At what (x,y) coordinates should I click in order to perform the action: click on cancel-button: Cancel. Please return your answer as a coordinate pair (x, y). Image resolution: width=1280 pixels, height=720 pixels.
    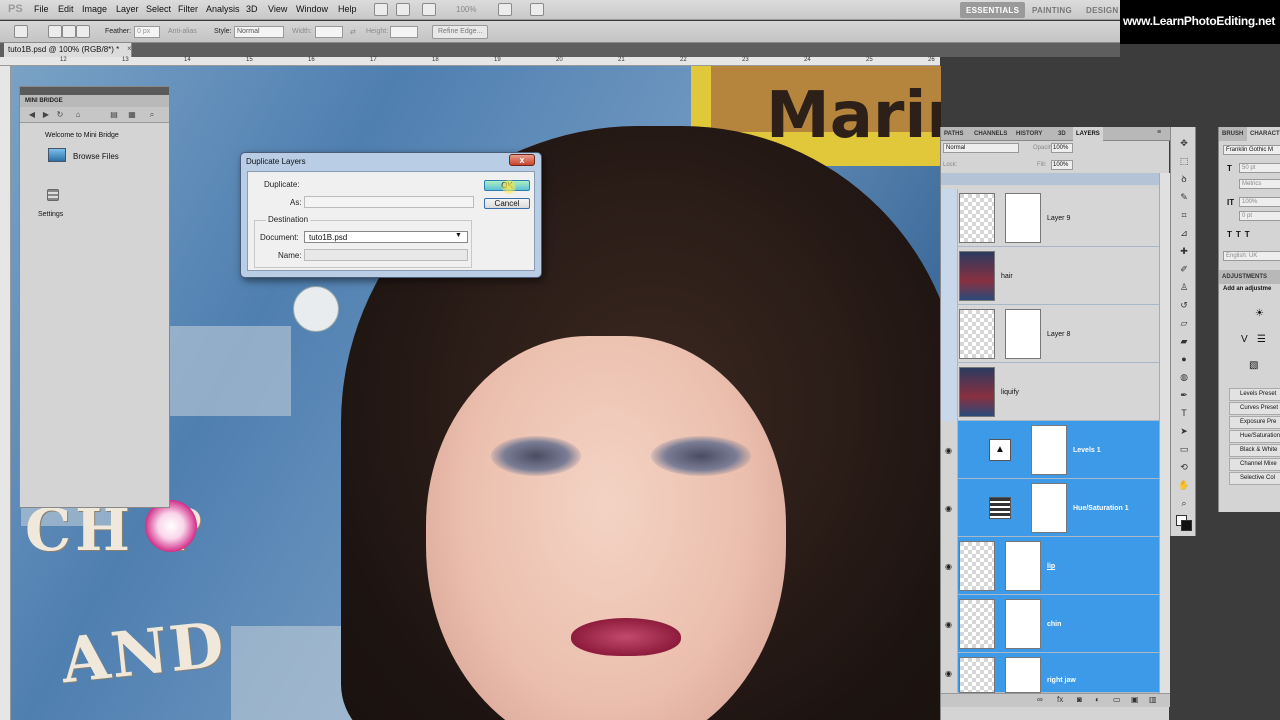
    Looking at the image, I should click on (507, 203).